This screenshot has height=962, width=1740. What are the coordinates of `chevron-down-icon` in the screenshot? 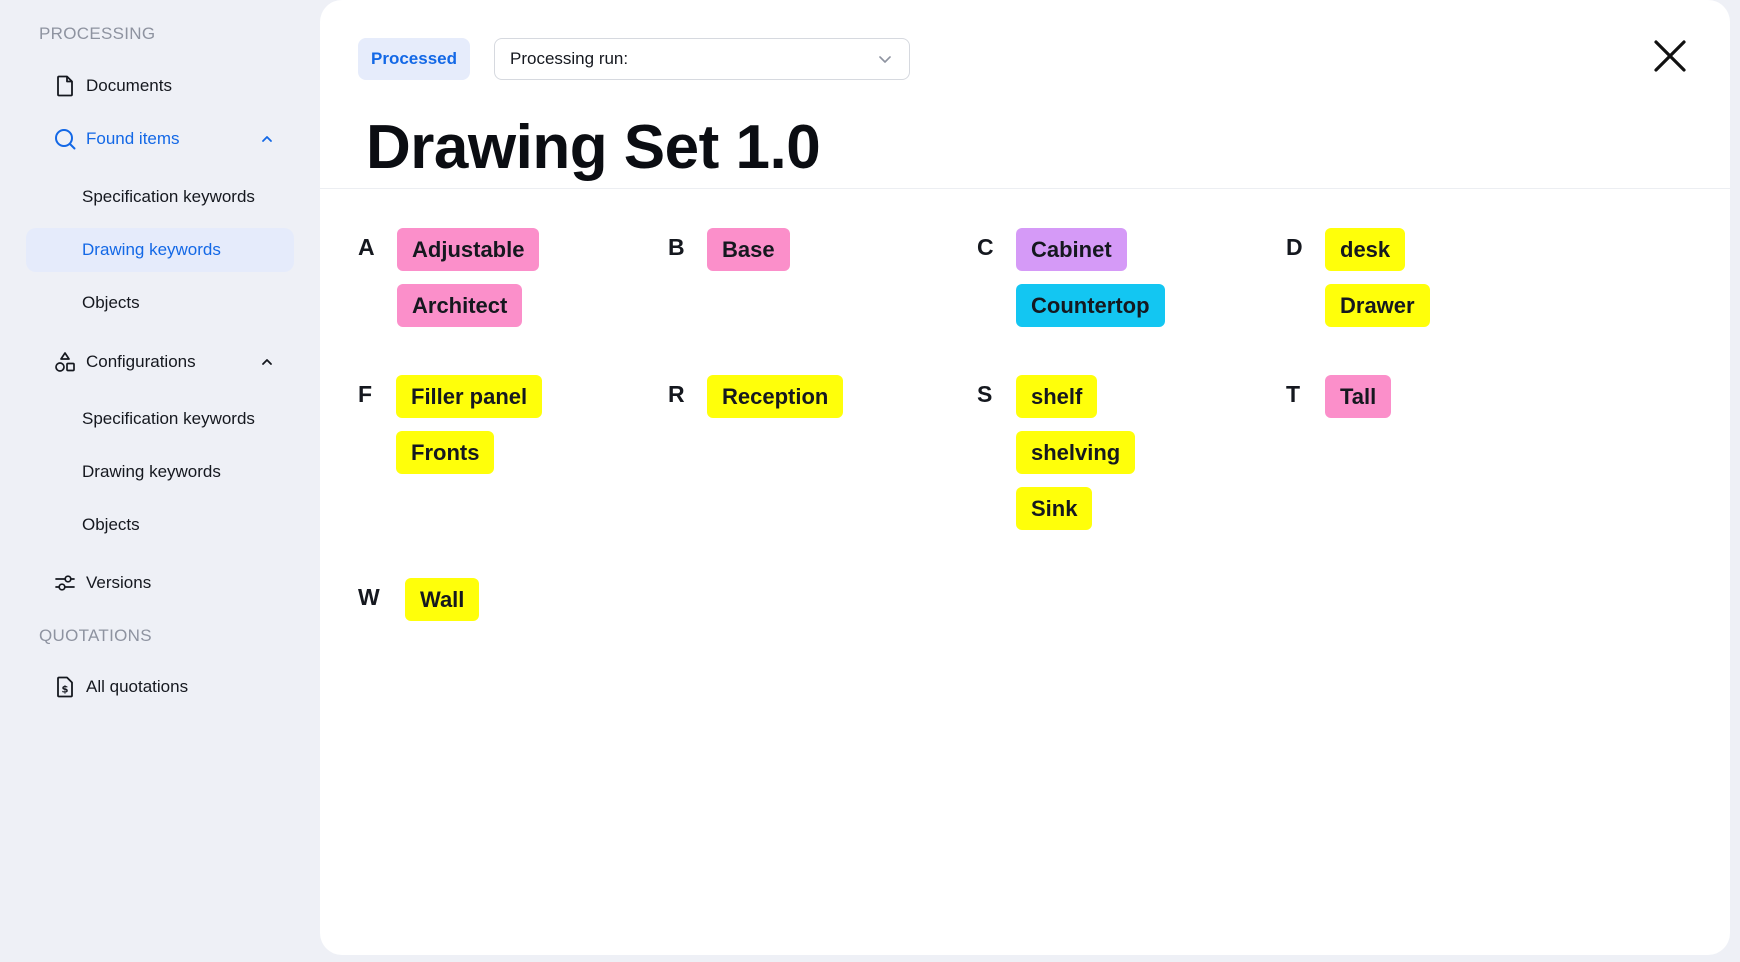 It's located at (885, 59).